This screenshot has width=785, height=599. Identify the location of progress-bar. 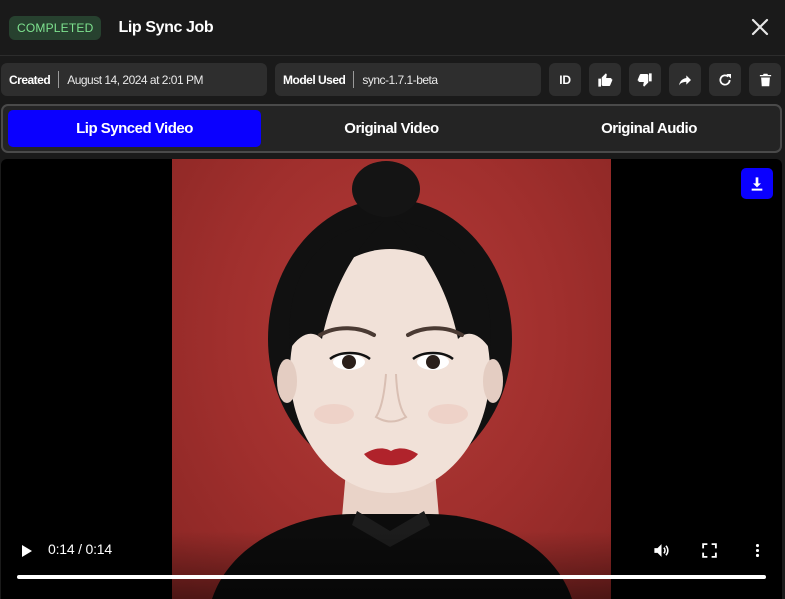
(391, 577).